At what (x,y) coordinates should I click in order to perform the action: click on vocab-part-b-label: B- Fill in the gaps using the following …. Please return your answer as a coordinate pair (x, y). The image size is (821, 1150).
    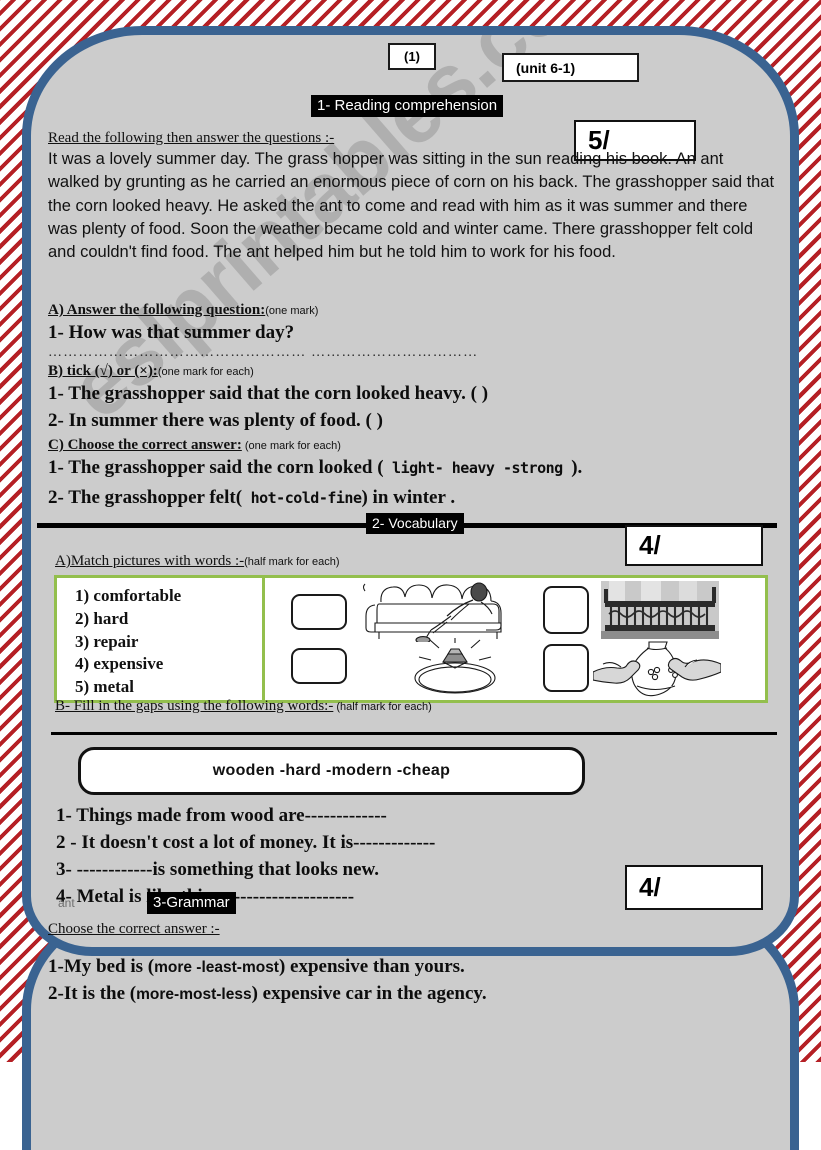
    Looking at the image, I should click on (243, 706).